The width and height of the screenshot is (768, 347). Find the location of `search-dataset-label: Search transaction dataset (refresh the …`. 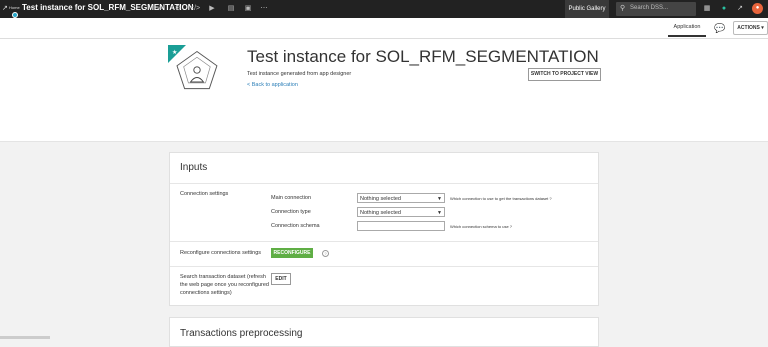

search-dataset-label: Search transaction dataset (refresh the … is located at coordinates (224, 285).